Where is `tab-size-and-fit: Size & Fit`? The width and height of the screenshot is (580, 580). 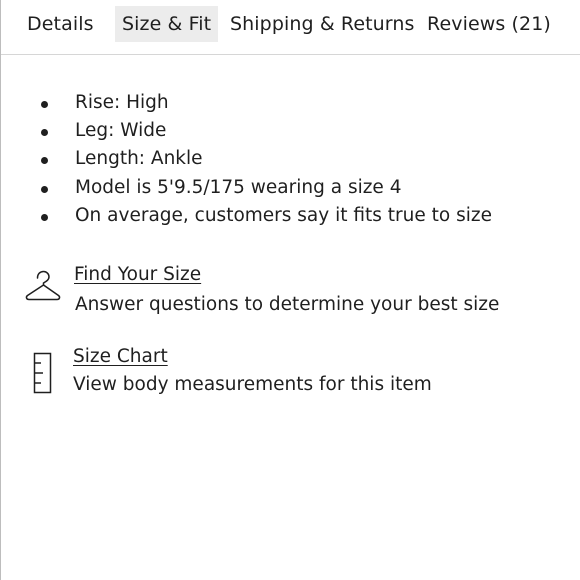 tab-size-and-fit: Size & Fit is located at coordinates (167, 24).